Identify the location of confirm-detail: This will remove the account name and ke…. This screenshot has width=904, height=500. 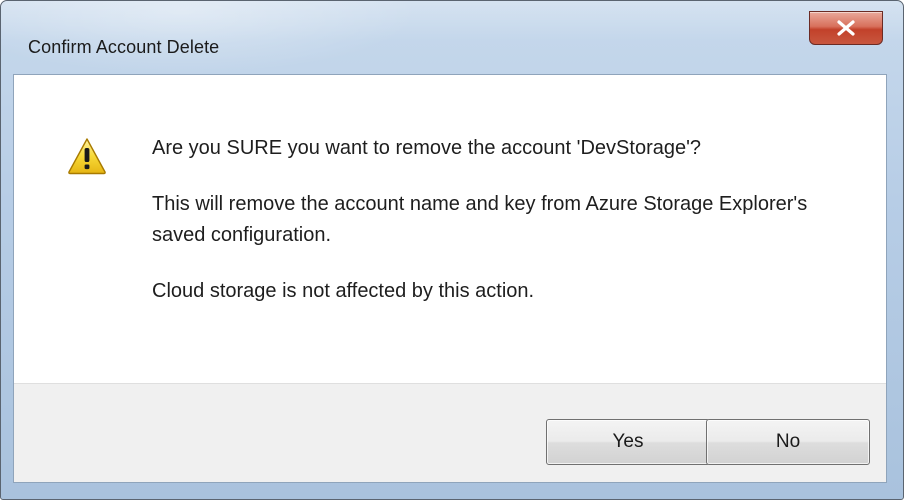
(480, 219).